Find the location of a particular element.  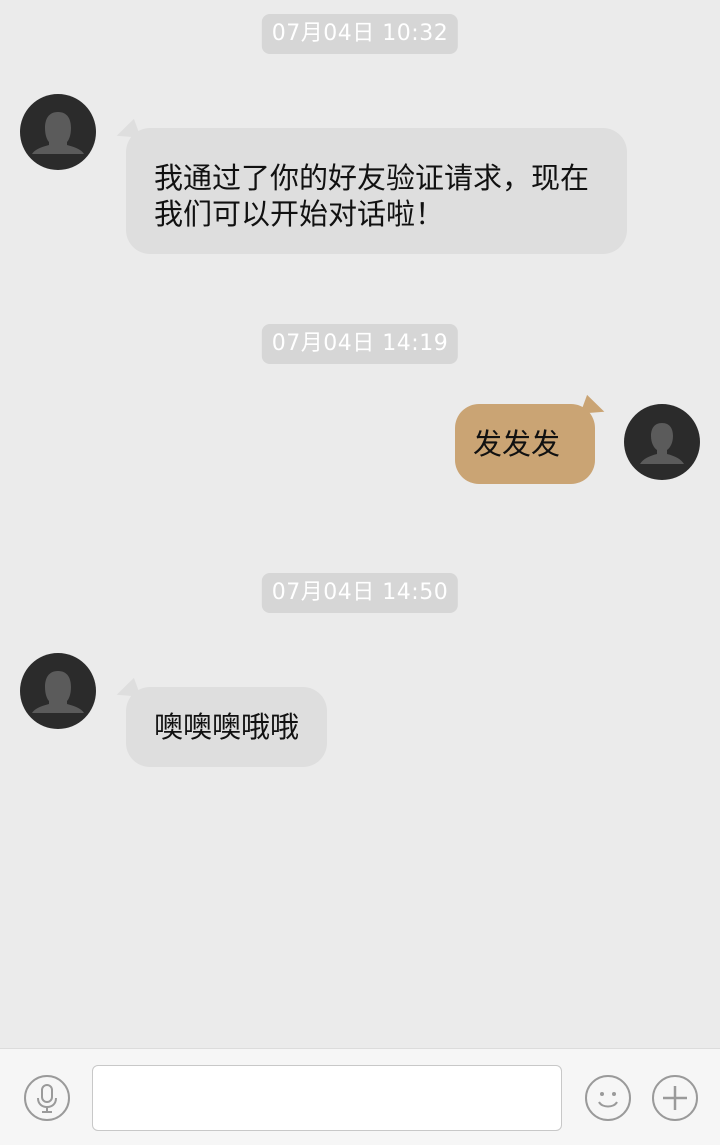

chat-input-bar is located at coordinates (360, 1096).